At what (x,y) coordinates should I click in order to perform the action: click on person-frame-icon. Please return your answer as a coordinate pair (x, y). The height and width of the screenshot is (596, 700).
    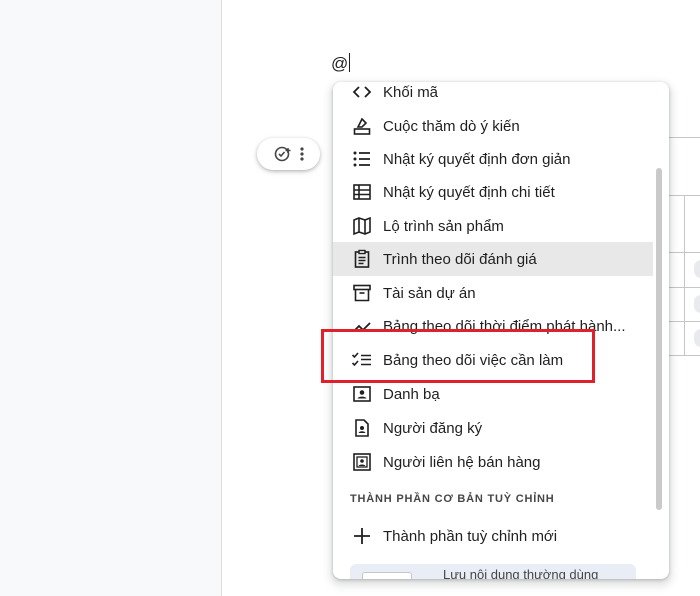
    Looking at the image, I should click on (362, 462).